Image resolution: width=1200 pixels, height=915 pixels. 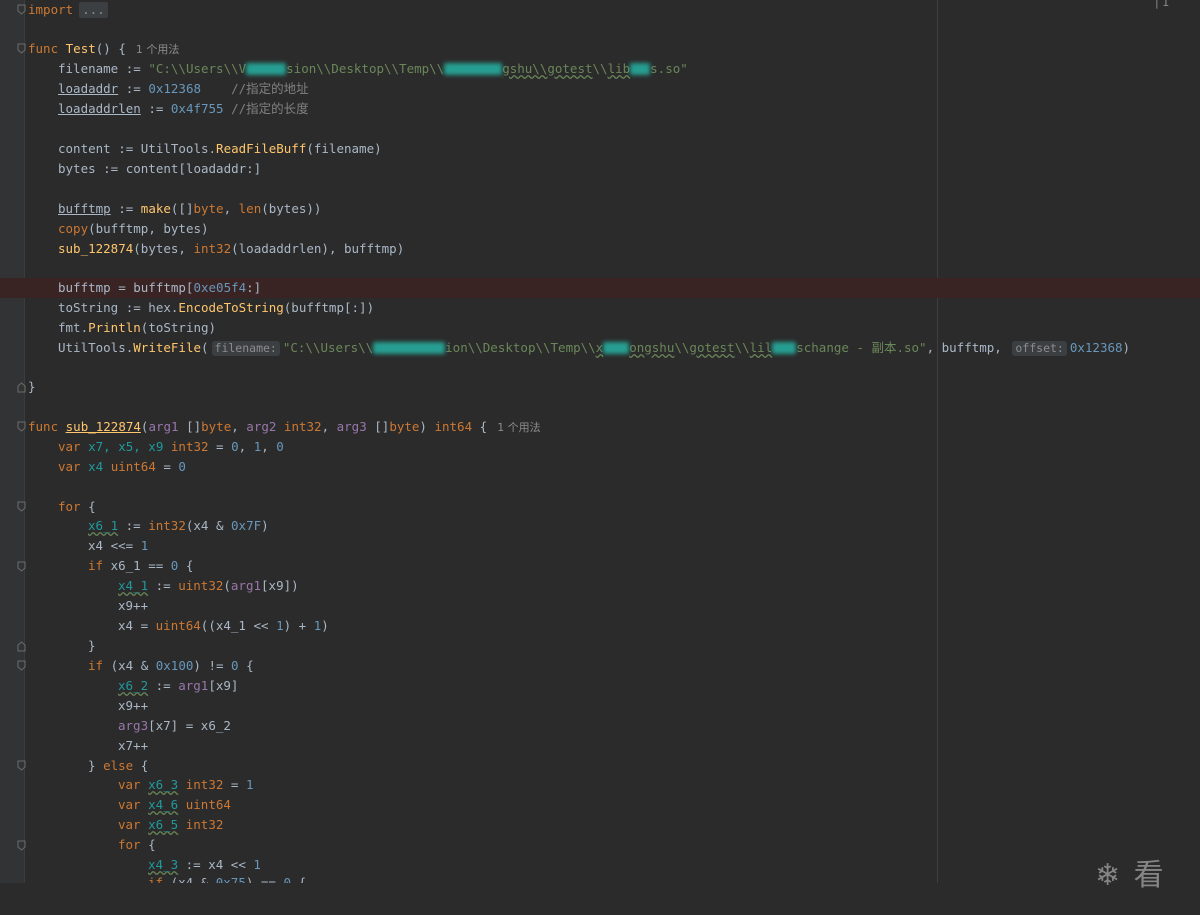 What do you see at coordinates (264, 879) in the screenshot?
I see `code-text: ) ==` at bounding box center [264, 879].